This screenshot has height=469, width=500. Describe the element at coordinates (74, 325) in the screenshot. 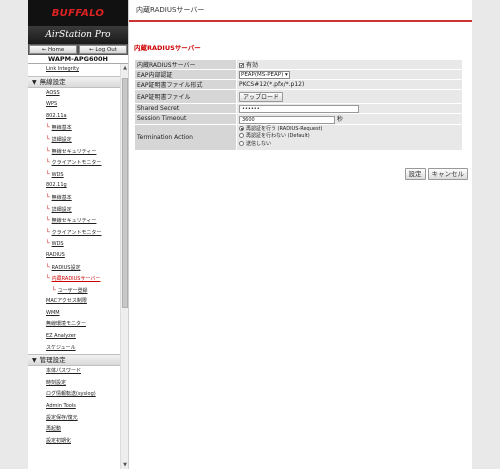

I see `sidebar-item-env-monitor: 無線環境モニター` at that location.